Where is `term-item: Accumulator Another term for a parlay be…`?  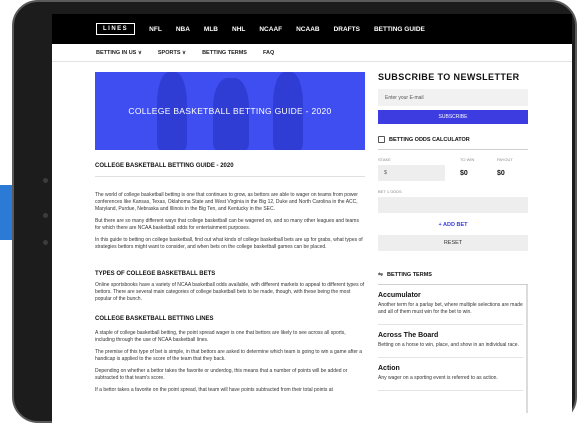
term-item: Accumulator Another term for a parlay be… is located at coordinates (450, 305).